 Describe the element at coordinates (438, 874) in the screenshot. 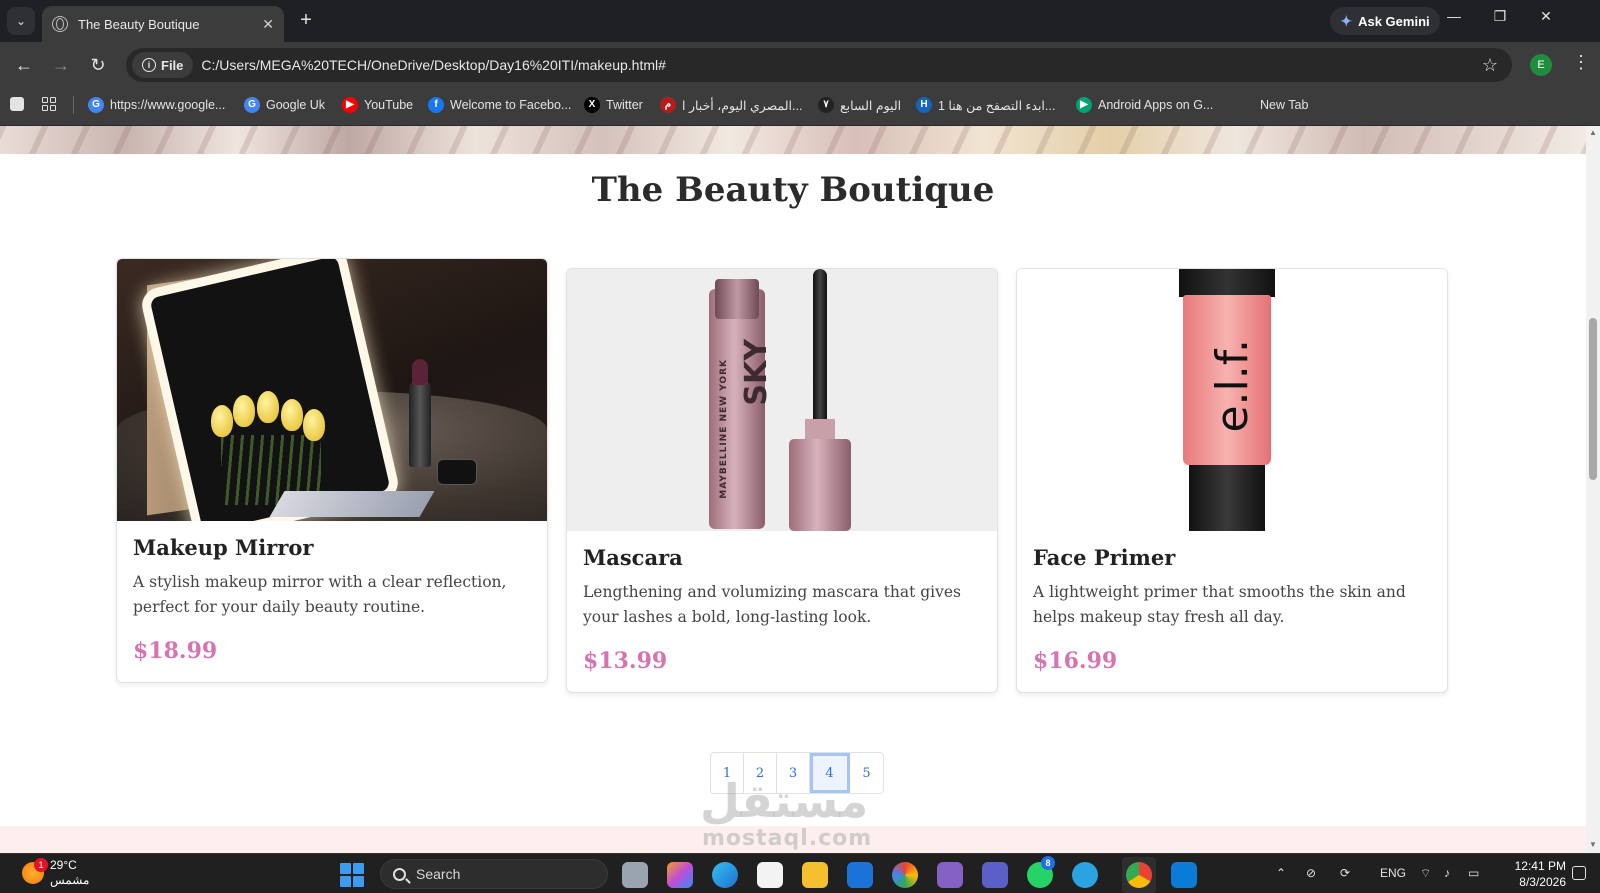

I see `search-placeholder: Search` at that location.